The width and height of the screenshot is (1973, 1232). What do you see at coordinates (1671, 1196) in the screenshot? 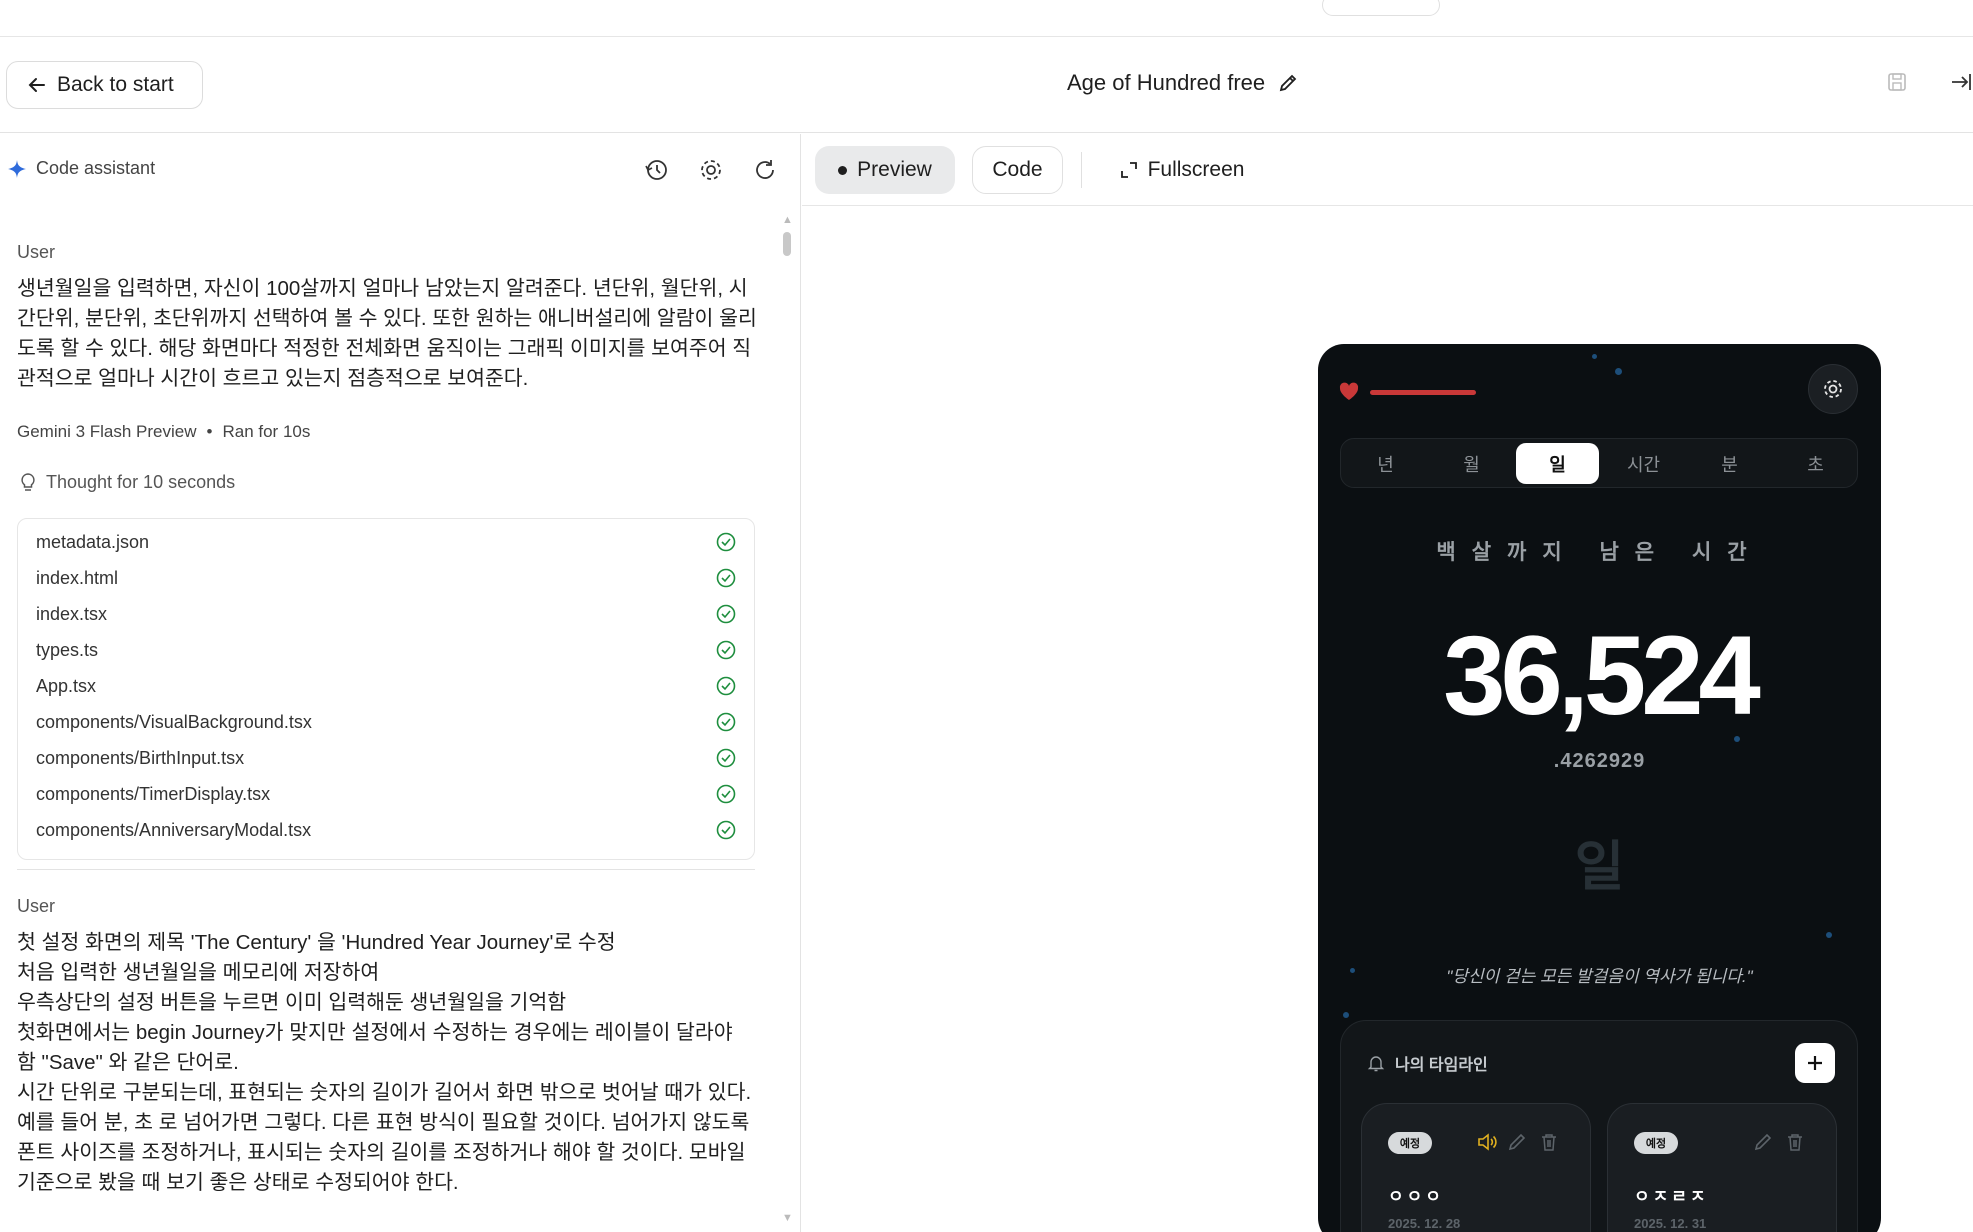
I see `card-name: ㅇㅈㄹㅈ` at bounding box center [1671, 1196].